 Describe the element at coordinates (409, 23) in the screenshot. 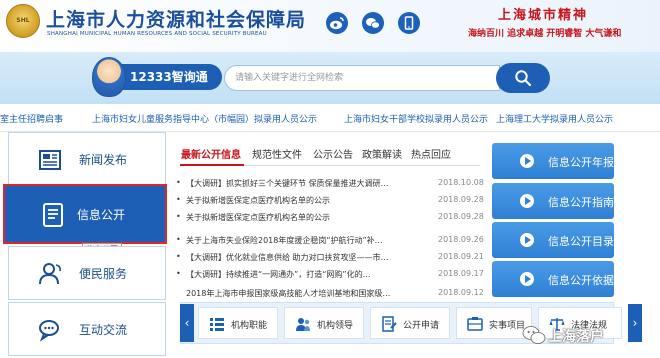

I see `mobile-icon` at that location.